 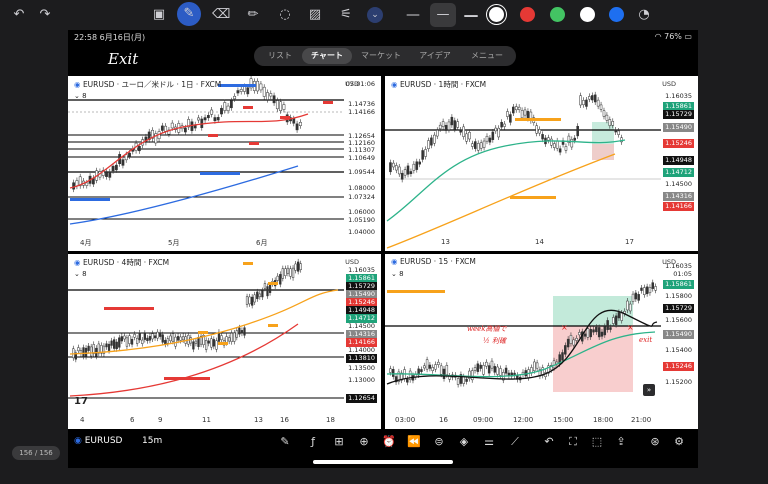 I want to click on price-label: 1.04000, so click(x=361, y=232).